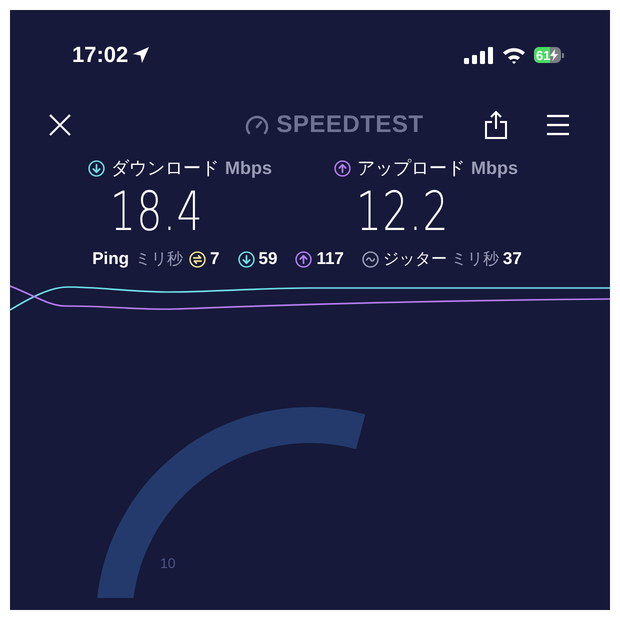 The height and width of the screenshot is (620, 620). Describe the element at coordinates (512, 259) in the screenshot. I see `jitter-value: 37` at that location.